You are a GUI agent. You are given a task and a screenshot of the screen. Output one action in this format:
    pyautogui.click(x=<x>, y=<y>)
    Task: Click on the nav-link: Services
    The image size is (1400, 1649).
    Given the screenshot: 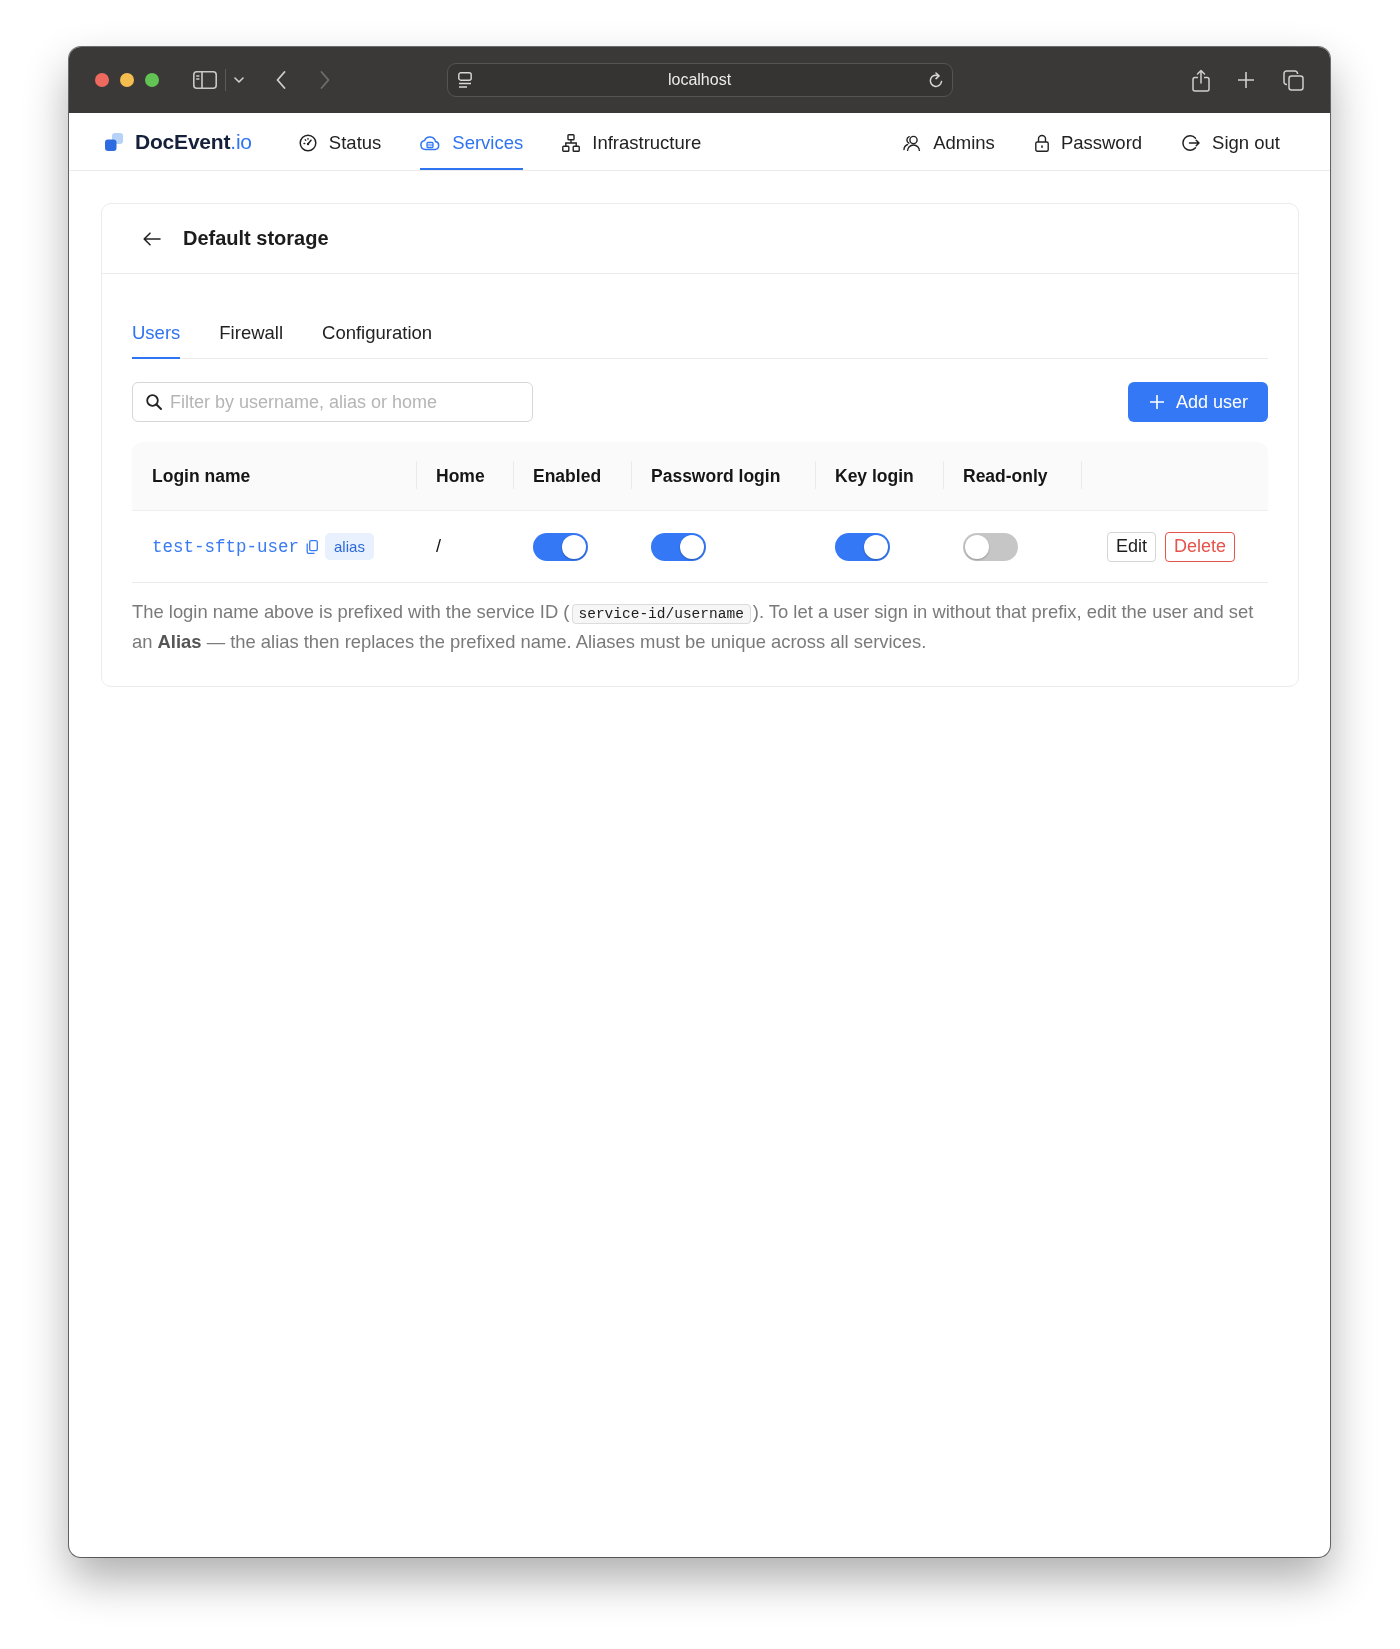 What is the action you would take?
    pyautogui.click(x=472, y=141)
    